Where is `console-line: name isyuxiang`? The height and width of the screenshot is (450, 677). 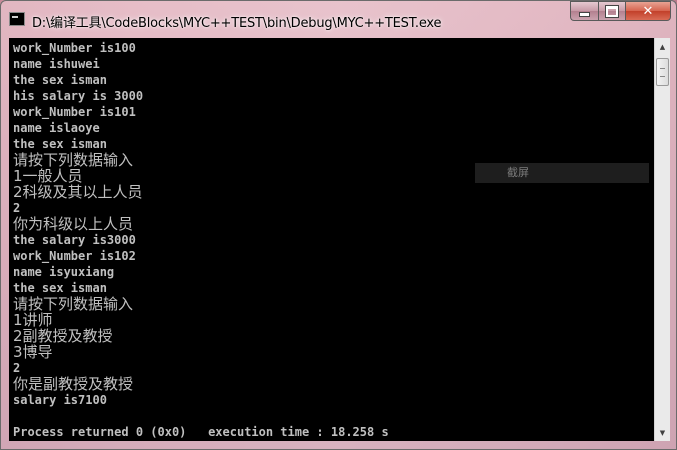
console-line: name isyuxiang is located at coordinates (64, 272).